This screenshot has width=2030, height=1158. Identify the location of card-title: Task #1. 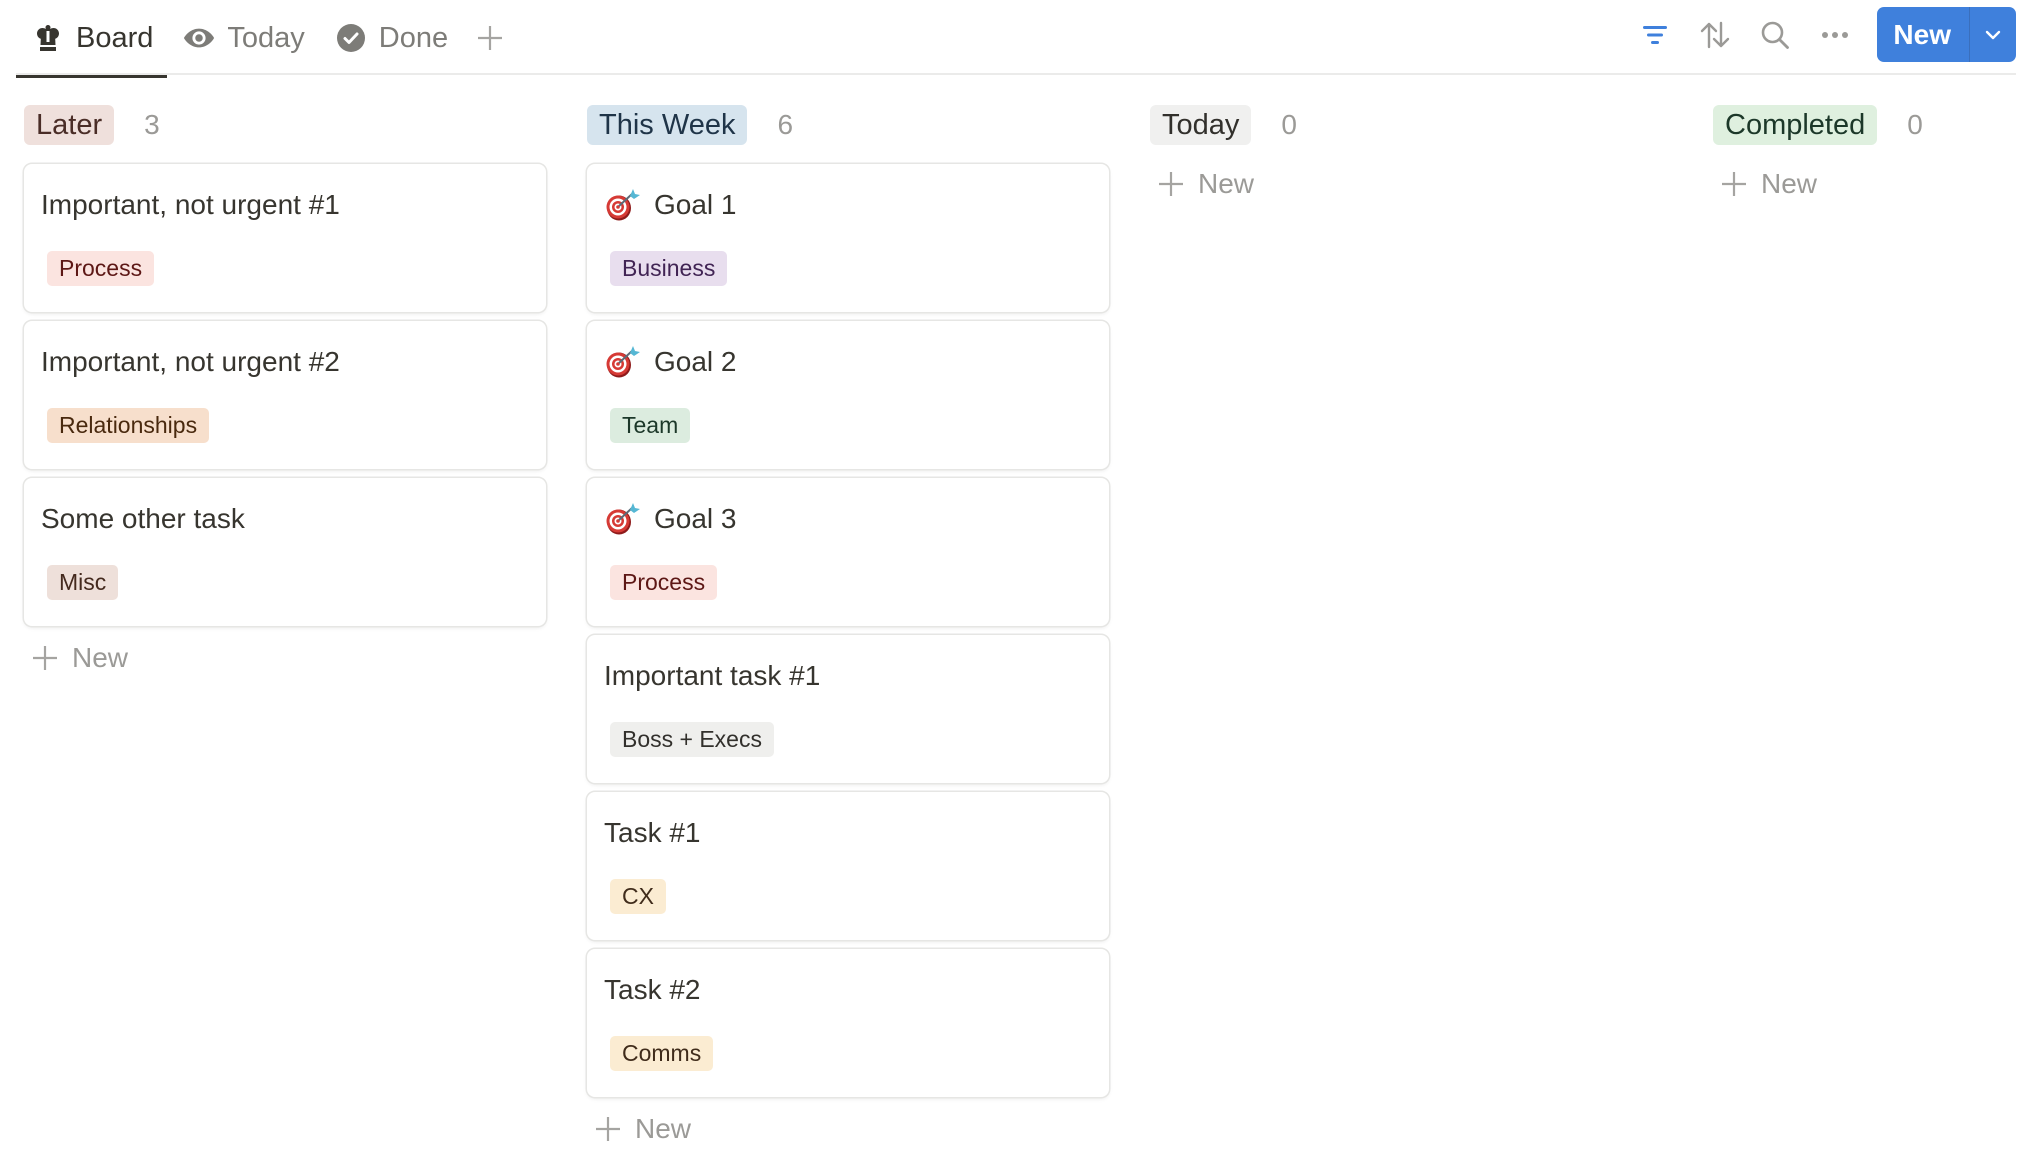
(652, 832).